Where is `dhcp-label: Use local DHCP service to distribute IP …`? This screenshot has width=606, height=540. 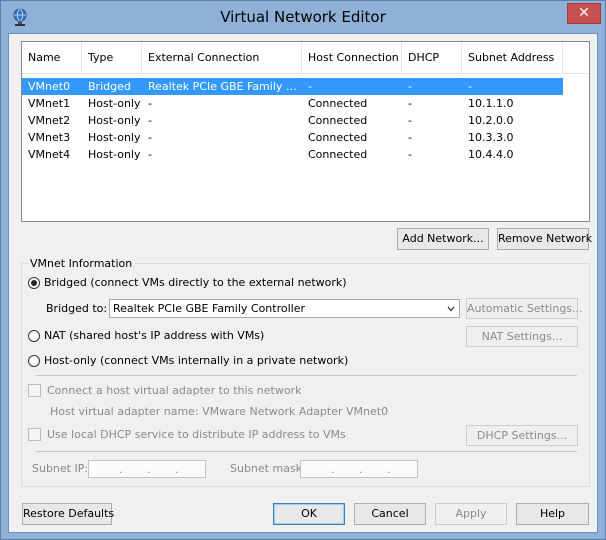 dhcp-label: Use local DHCP service to distribute IP … is located at coordinates (196, 434).